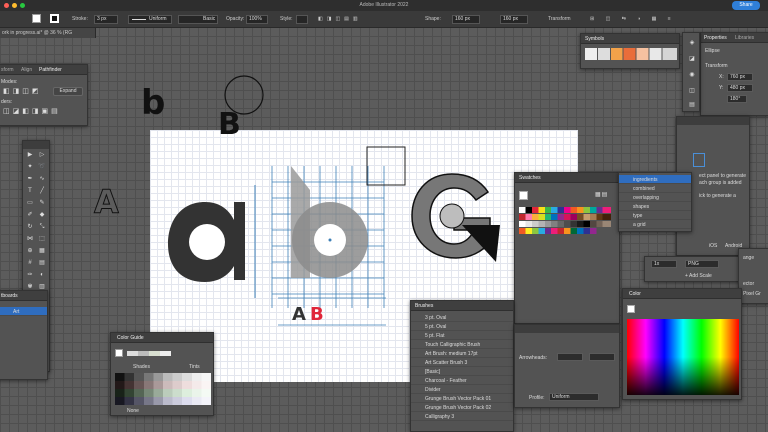 The width and height of the screenshot is (768, 432). Describe the element at coordinates (565, 227) in the screenshot. I see `swatch-grid` at that location.